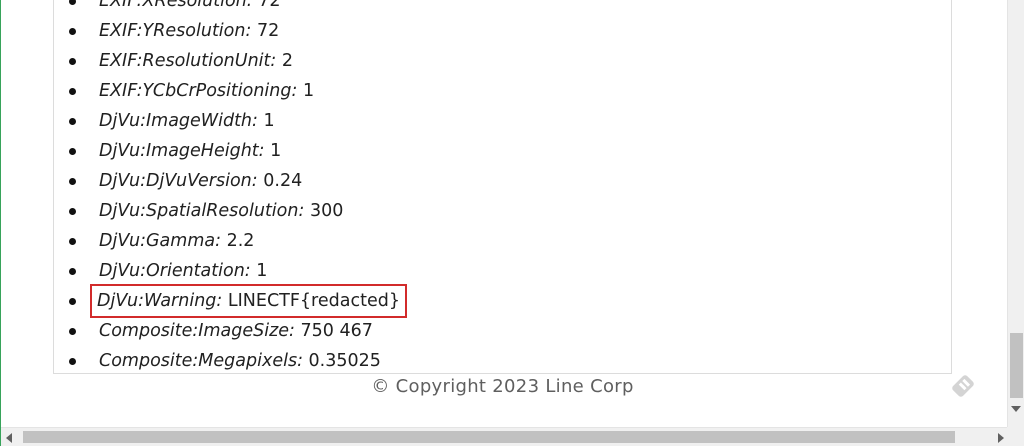 The width and height of the screenshot is (1024, 446). What do you see at coordinates (336, 331) in the screenshot?
I see `metadata-value: 750 467` at bounding box center [336, 331].